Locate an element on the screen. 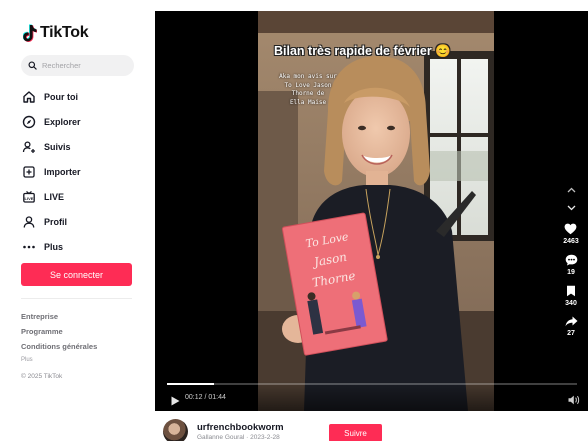 The height and width of the screenshot is (441, 588). volume-button is located at coordinates (574, 401).